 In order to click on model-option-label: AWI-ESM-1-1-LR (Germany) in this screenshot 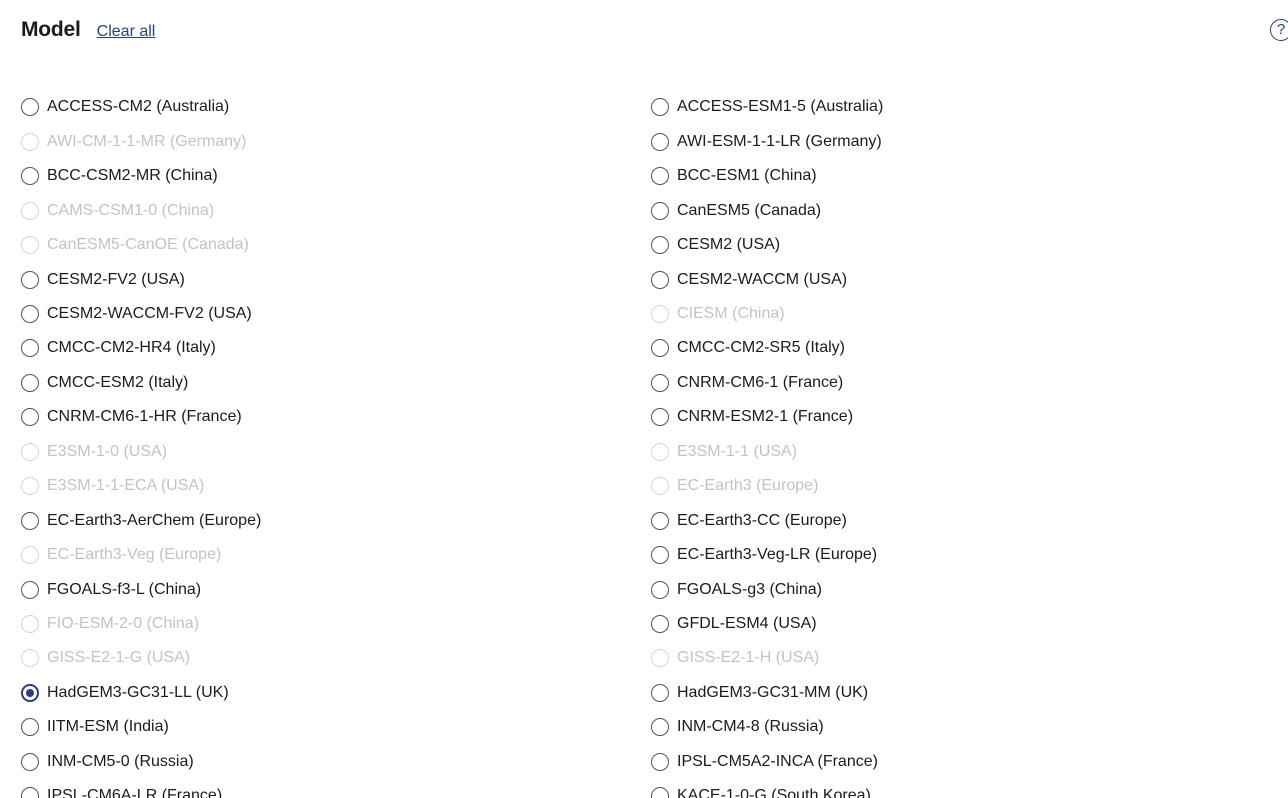, I will do `click(779, 141)`.